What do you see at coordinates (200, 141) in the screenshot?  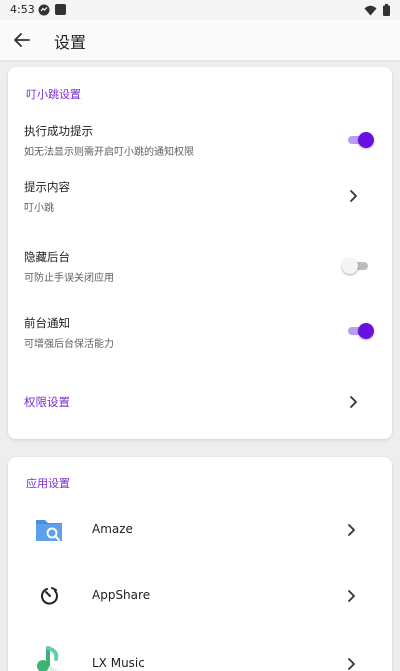 I see `success-tip-row: 执行成功提示 如无法显示则需开启叮小跳的通知权限` at bounding box center [200, 141].